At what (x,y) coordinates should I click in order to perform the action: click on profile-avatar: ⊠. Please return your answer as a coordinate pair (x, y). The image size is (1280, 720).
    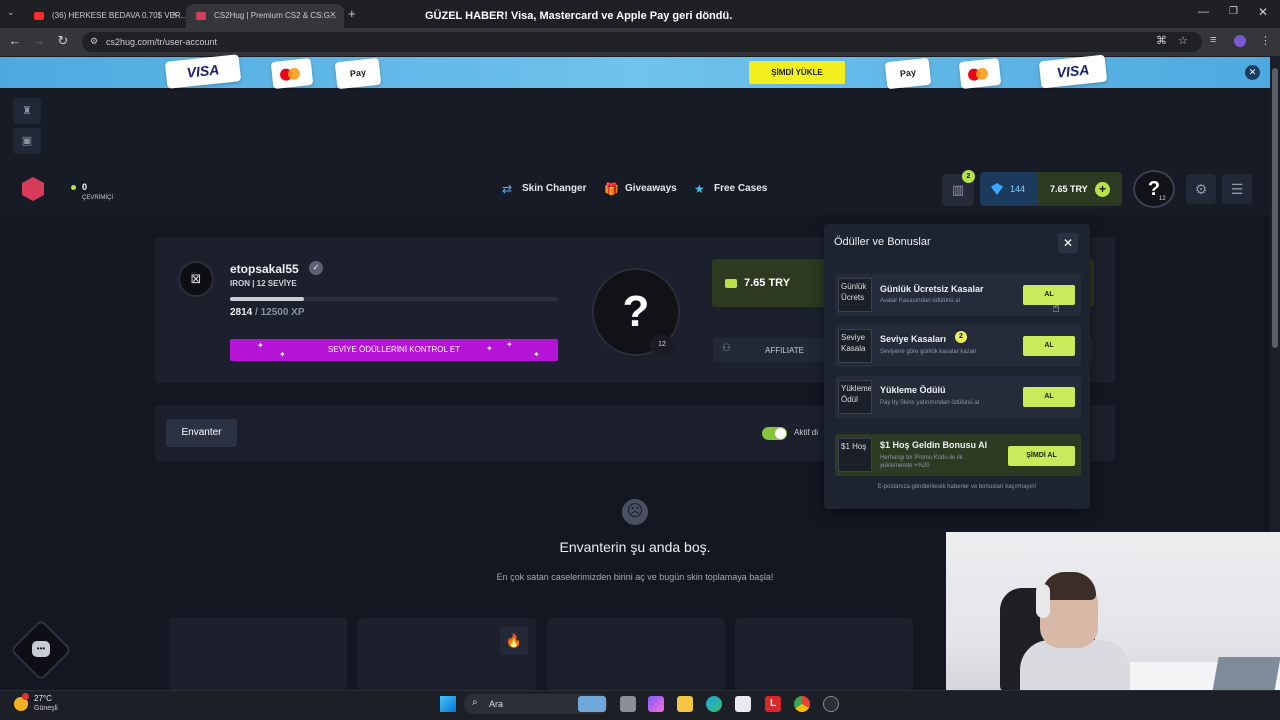
    Looking at the image, I should click on (196, 279).